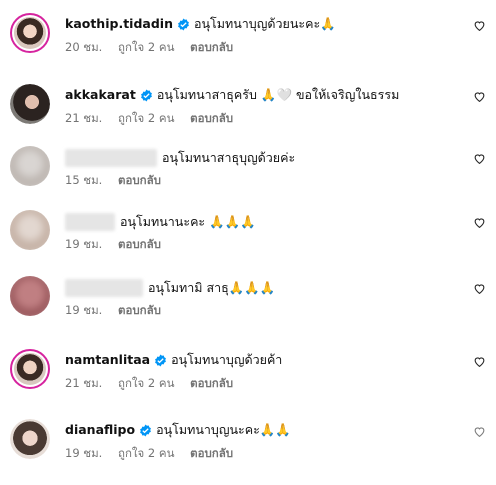 The height and width of the screenshot is (485, 496). What do you see at coordinates (84, 47) in the screenshot?
I see `comment-time: 20 ชม.` at bounding box center [84, 47].